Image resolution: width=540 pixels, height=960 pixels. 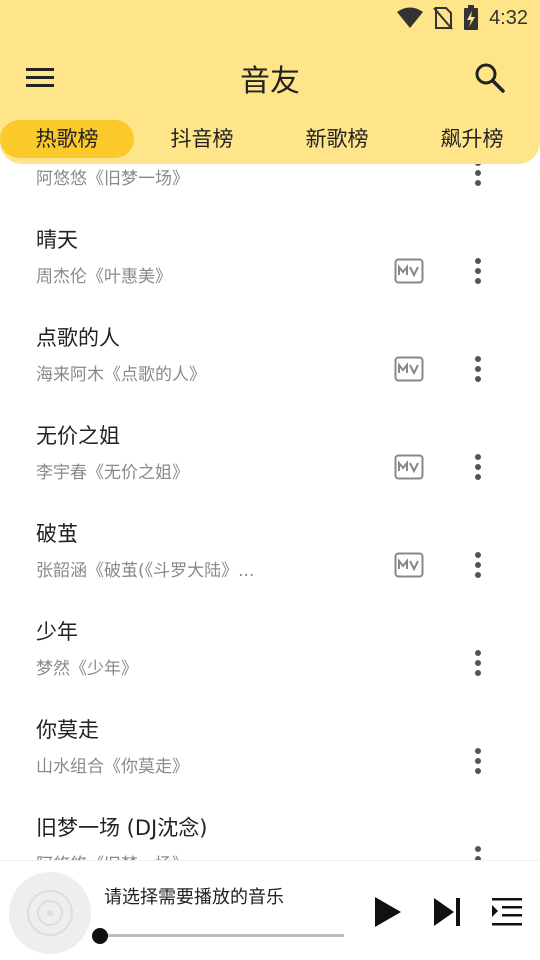 What do you see at coordinates (508, 17) in the screenshot?
I see `status-time: 4:32` at bounding box center [508, 17].